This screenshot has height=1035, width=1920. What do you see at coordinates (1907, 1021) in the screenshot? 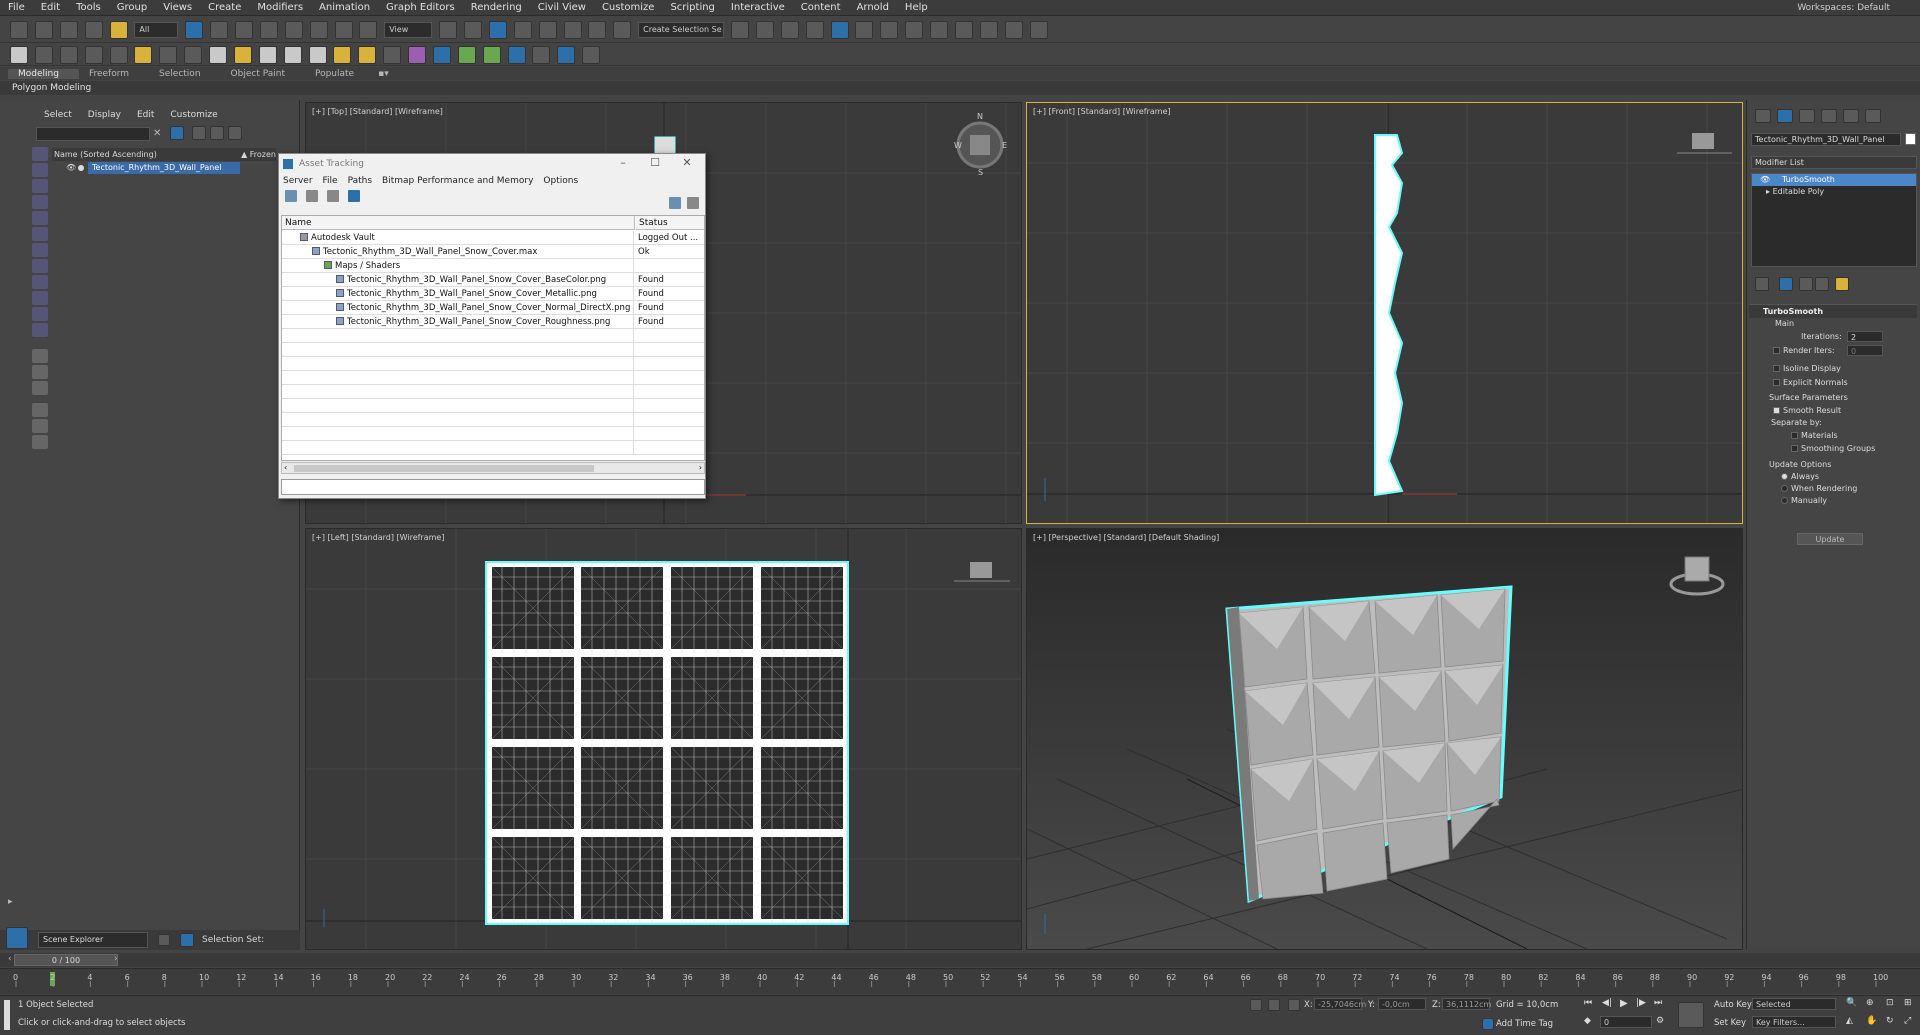
I see `maximize-viewport-icon: ⤢` at bounding box center [1907, 1021].